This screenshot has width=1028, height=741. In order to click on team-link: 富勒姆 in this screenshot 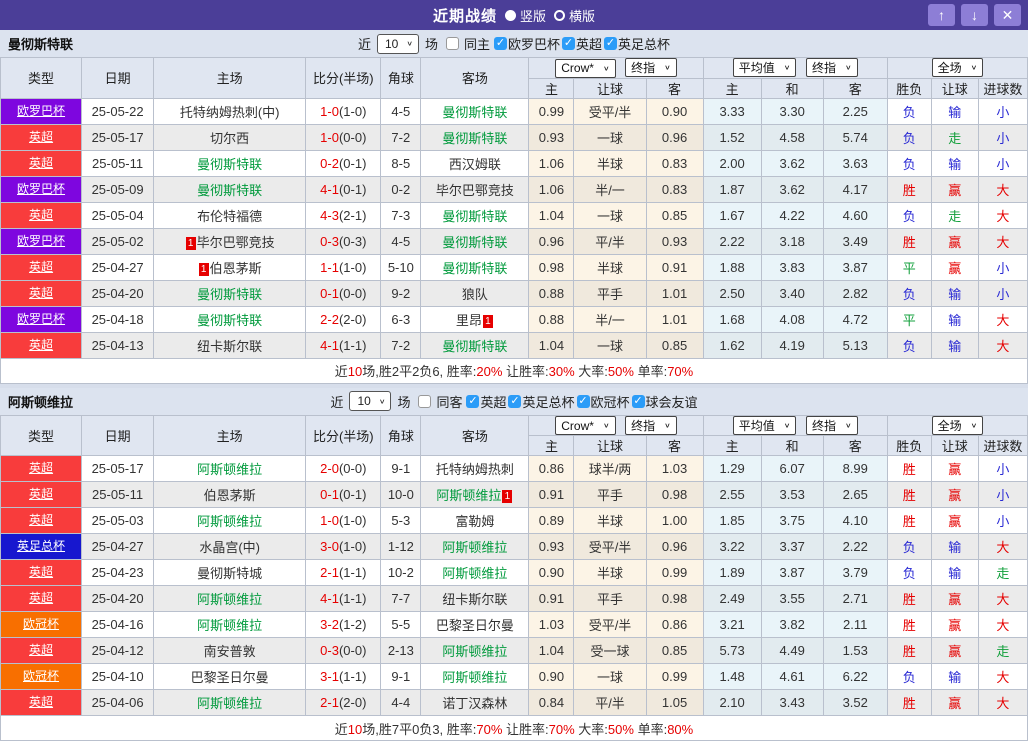, I will do `click(474, 521)`.